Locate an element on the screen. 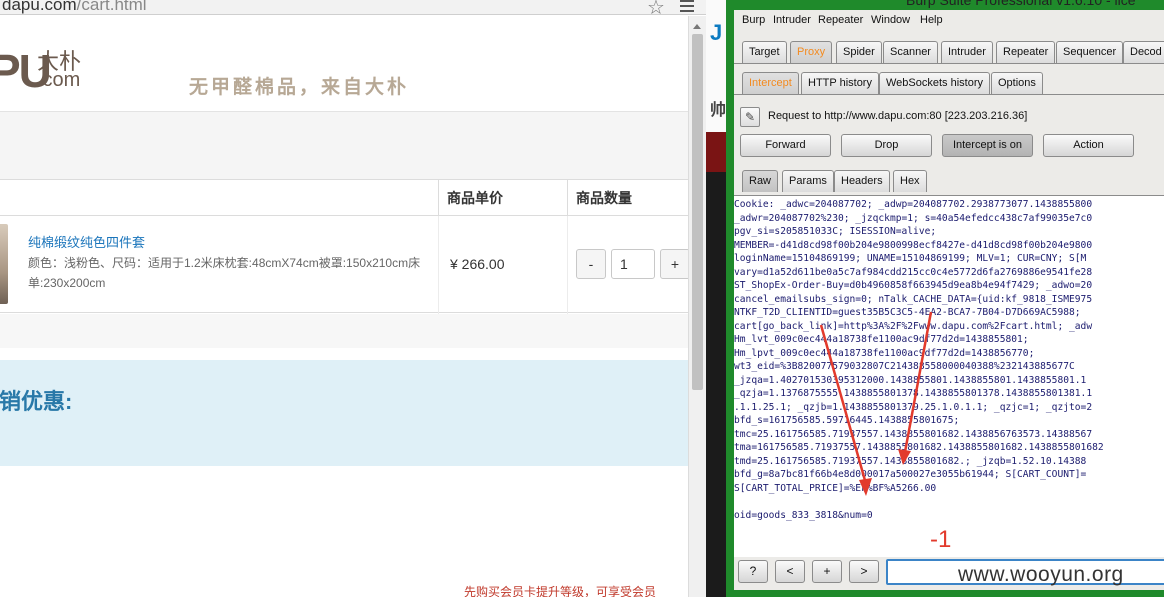  address-path: /cart.html is located at coordinates (111, 7).